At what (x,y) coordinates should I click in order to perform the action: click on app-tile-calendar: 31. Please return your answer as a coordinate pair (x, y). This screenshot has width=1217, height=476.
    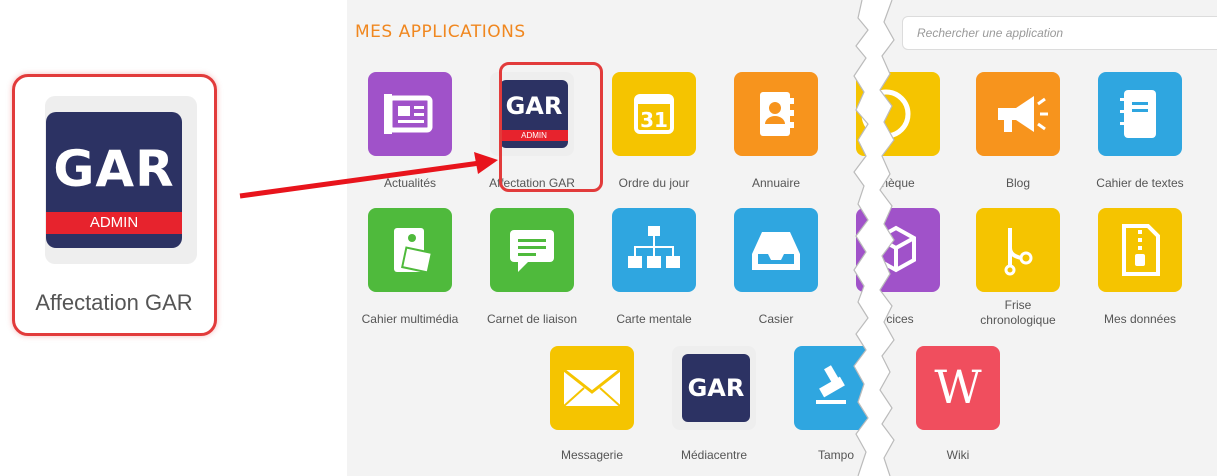
    Looking at the image, I should click on (654, 114).